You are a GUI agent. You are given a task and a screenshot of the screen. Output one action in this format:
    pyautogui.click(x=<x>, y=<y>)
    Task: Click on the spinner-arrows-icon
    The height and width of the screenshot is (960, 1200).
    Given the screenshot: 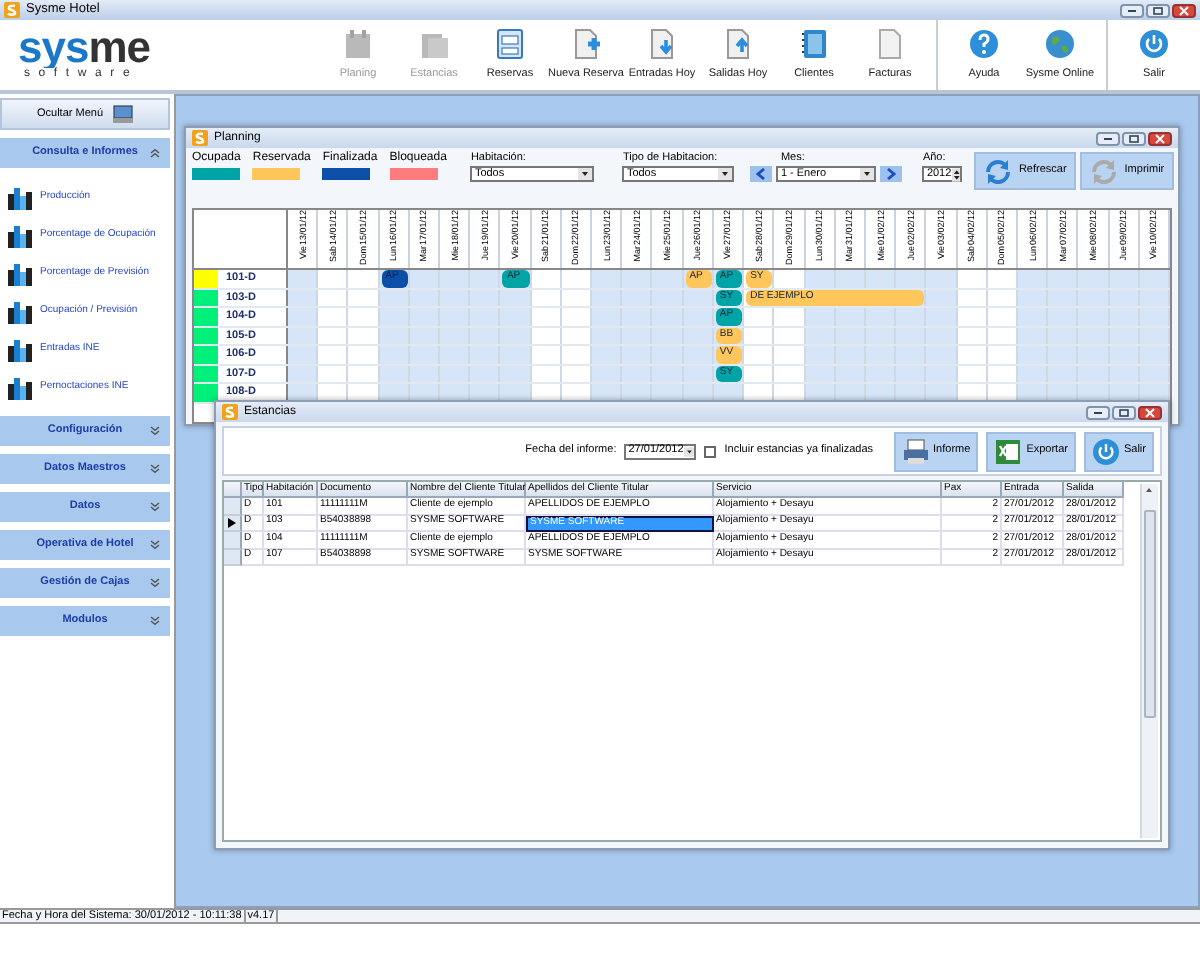 What is the action you would take?
    pyautogui.click(x=956, y=174)
    